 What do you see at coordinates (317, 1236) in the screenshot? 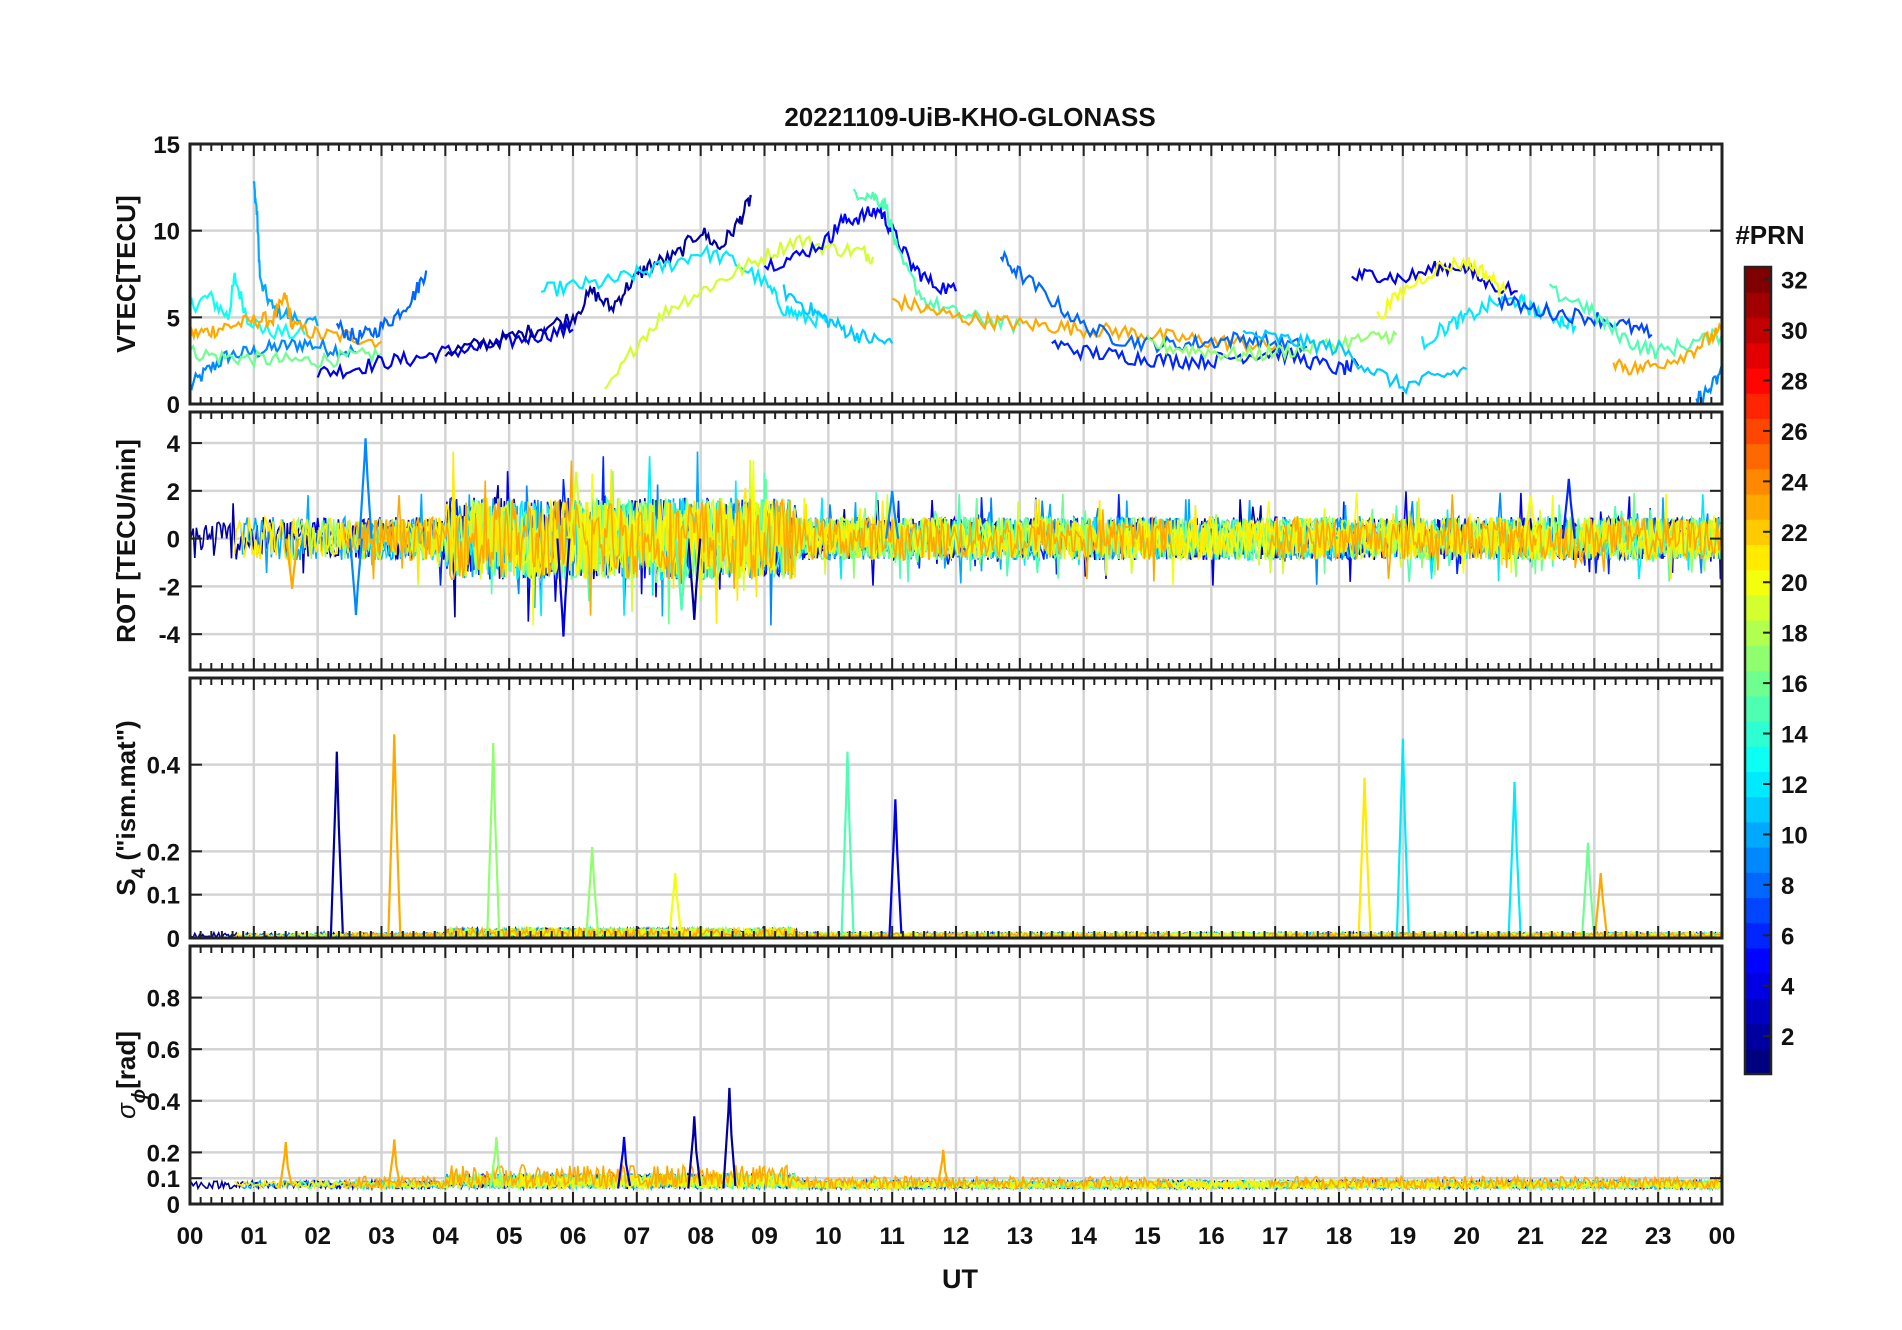
I see `x-tick-label: 02` at bounding box center [317, 1236].